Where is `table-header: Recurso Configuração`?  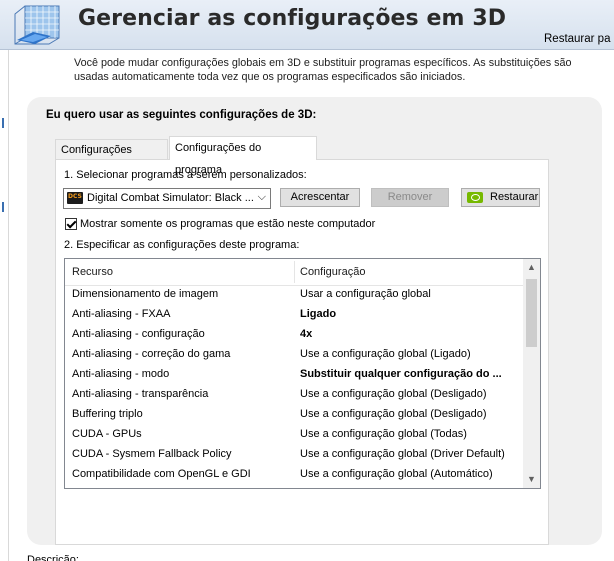 table-header: Recurso Configuração is located at coordinates (294, 272).